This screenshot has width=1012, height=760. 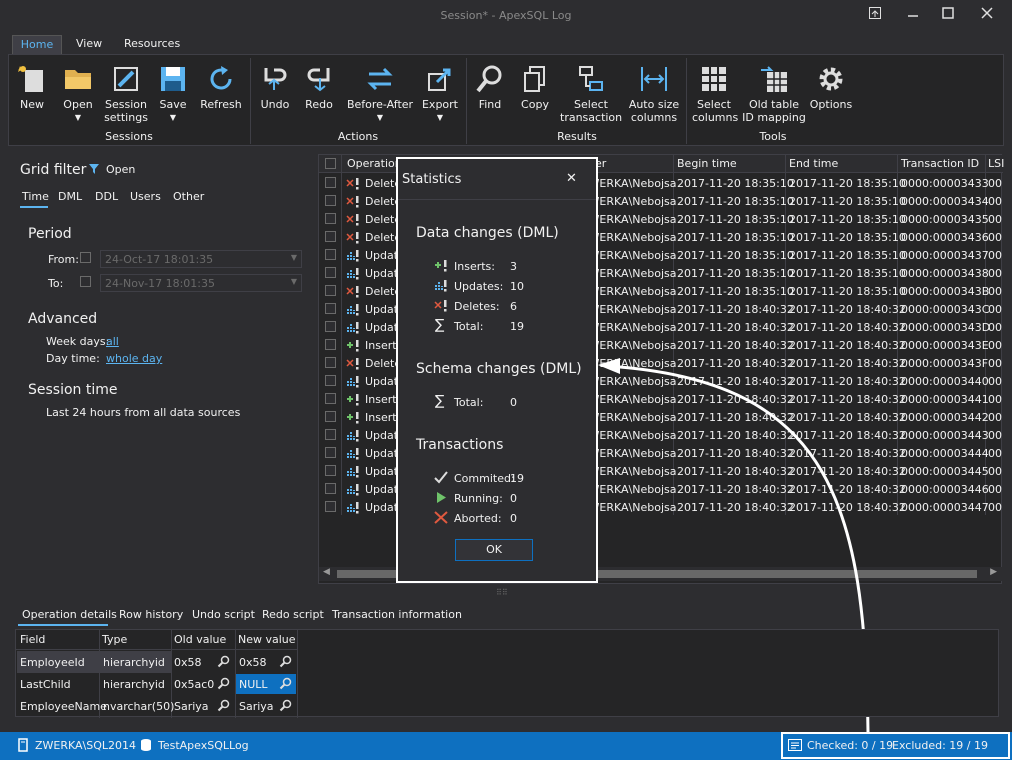 What do you see at coordinates (707, 163) in the screenshot?
I see `col-begin-time: Begin time` at bounding box center [707, 163].